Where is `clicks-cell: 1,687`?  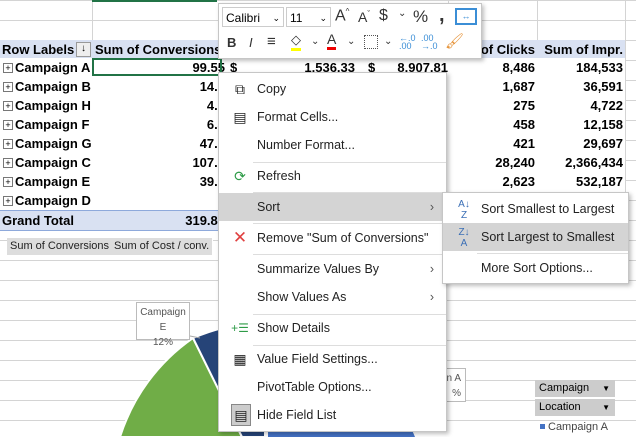 clicks-cell: 1,687 is located at coordinates (491, 86).